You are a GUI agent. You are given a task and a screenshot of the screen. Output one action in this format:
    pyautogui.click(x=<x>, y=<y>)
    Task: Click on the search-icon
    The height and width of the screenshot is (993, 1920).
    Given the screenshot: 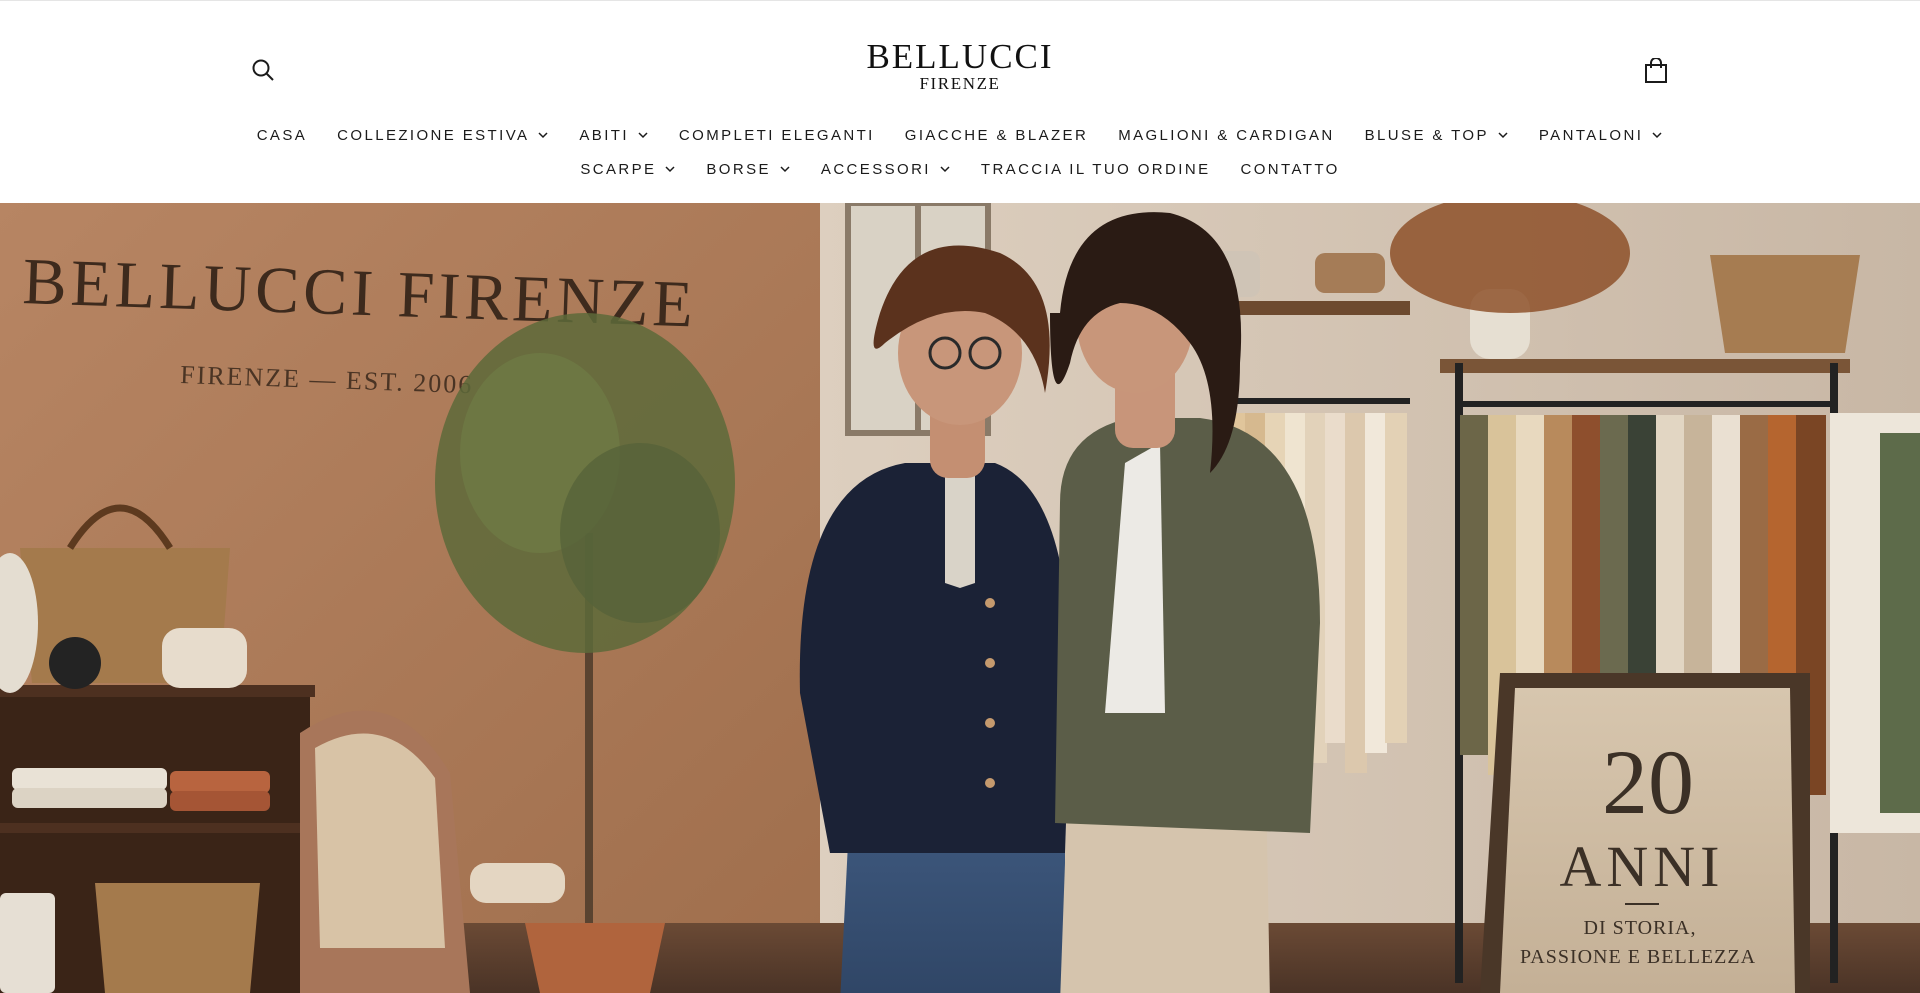 What is the action you would take?
    pyautogui.click(x=263, y=70)
    